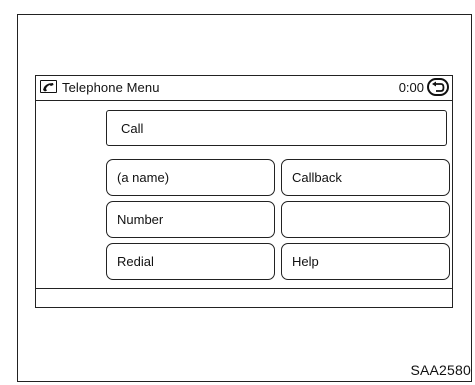 The width and height of the screenshot is (475, 385). What do you see at coordinates (140, 219) in the screenshot?
I see `number-button-label: Number` at bounding box center [140, 219].